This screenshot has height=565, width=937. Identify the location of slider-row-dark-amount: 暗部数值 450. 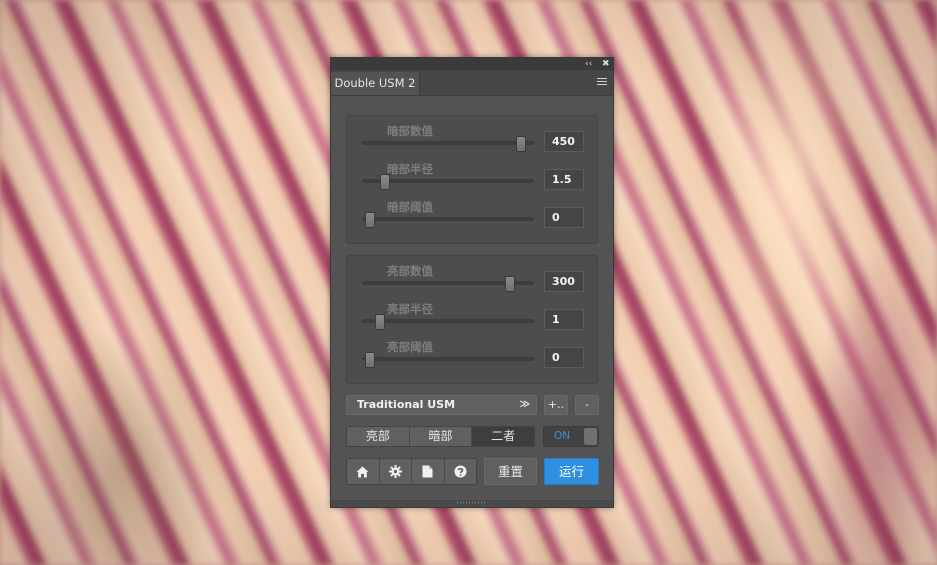
(473, 142).